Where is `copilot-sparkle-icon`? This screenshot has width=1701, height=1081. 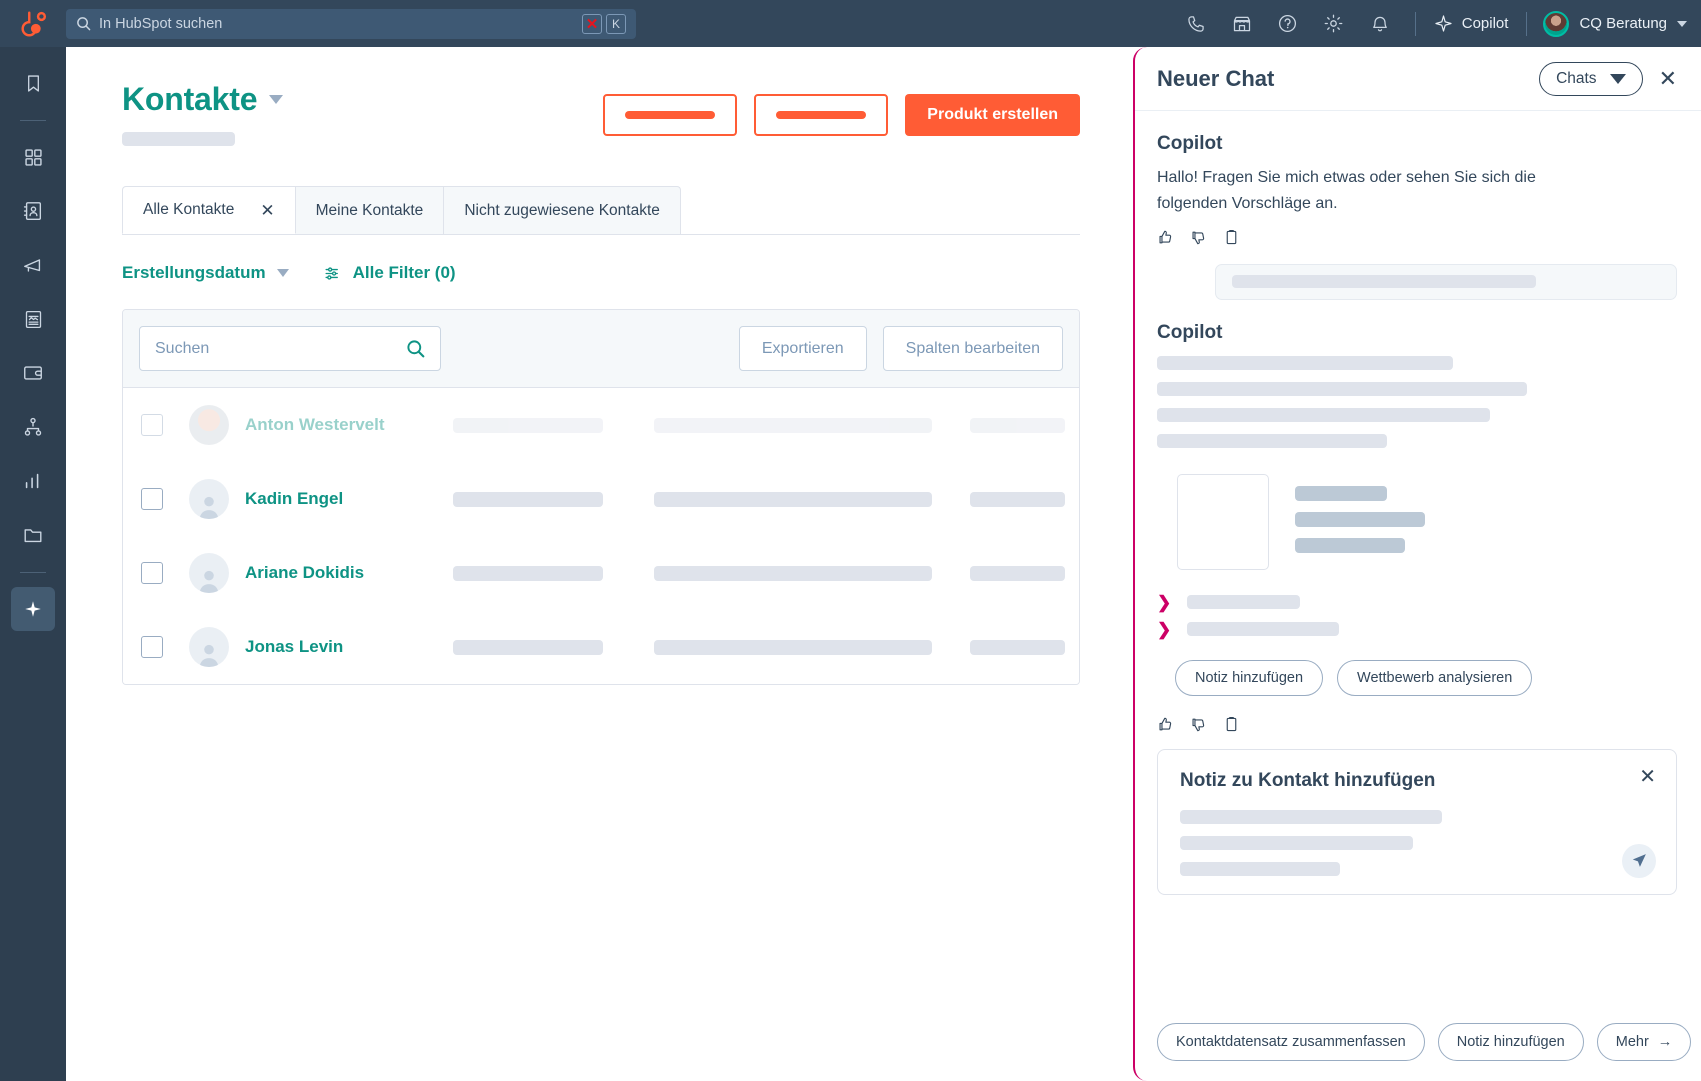
copilot-sparkle-icon is located at coordinates (1443, 23).